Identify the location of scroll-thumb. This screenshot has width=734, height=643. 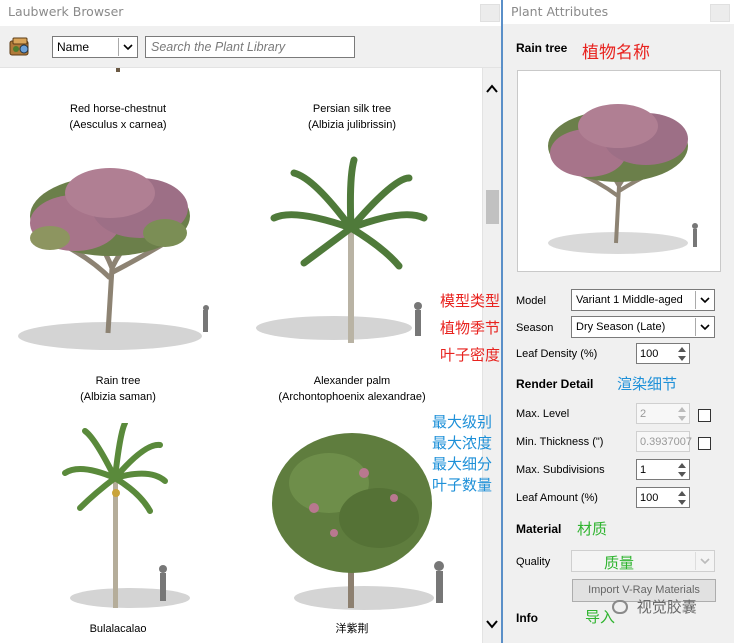
(492, 207).